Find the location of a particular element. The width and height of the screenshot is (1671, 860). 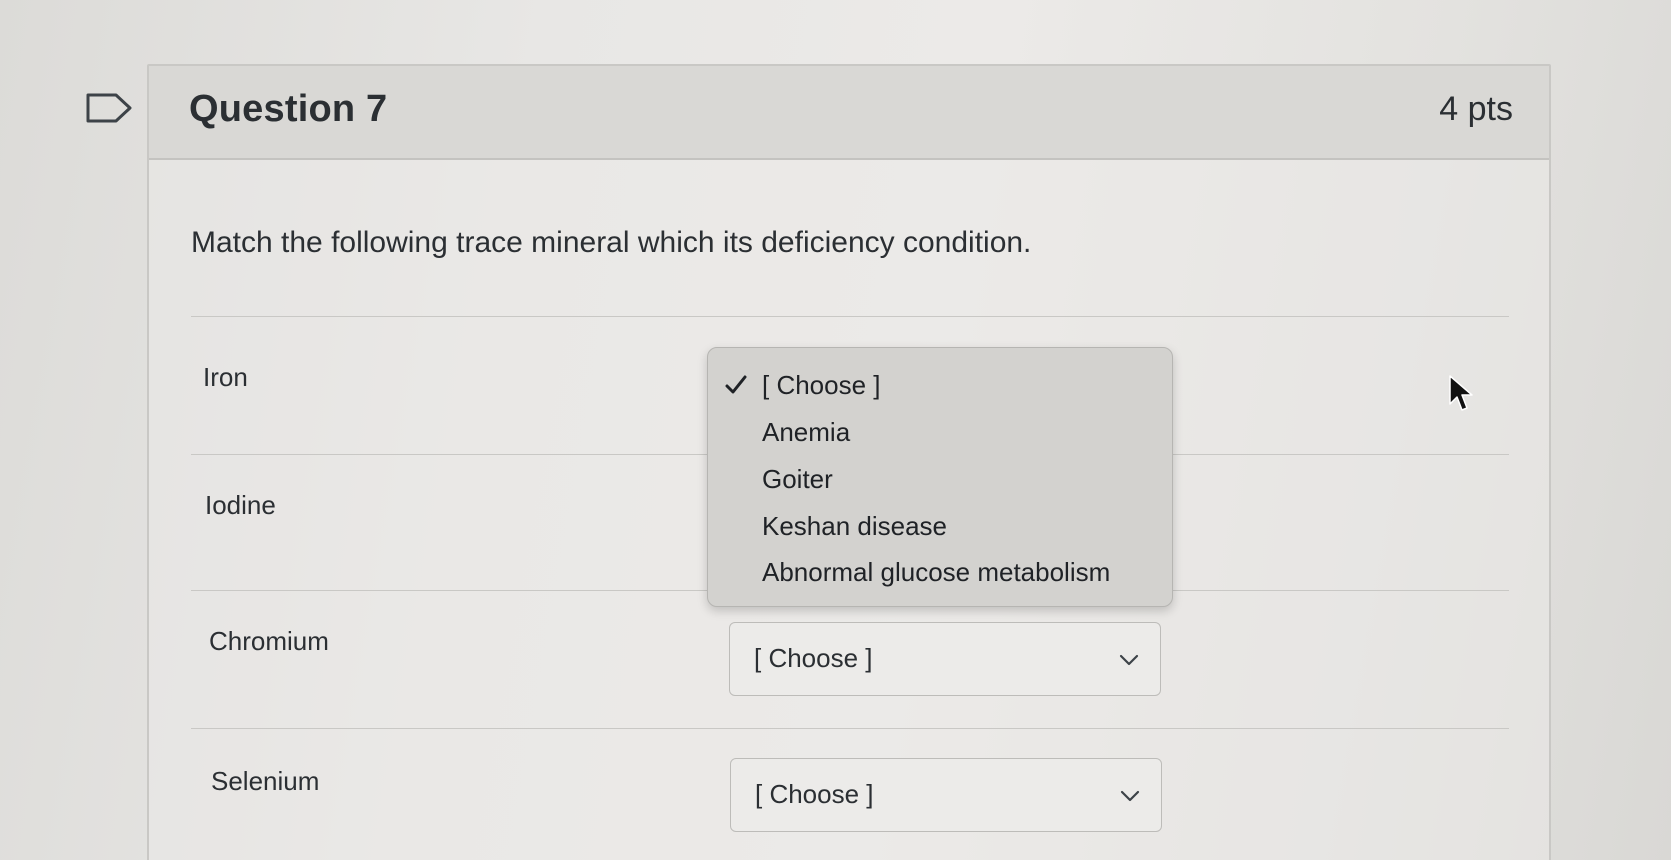

option-abnormal-glucose-metabolism: Abnormal glucose metabolism is located at coordinates (936, 572).